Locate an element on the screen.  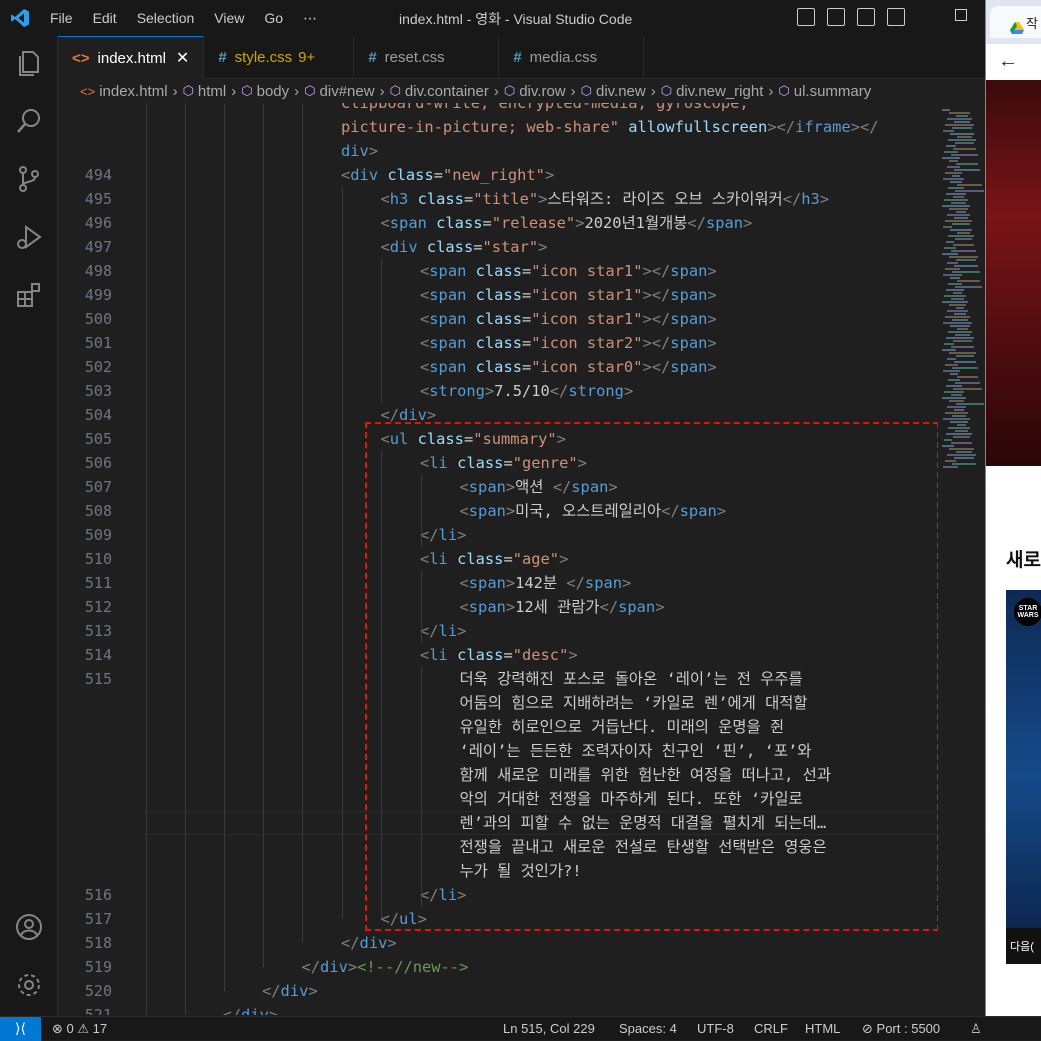
breadcrumb-item: ⬡ html is located at coordinates (205, 91).